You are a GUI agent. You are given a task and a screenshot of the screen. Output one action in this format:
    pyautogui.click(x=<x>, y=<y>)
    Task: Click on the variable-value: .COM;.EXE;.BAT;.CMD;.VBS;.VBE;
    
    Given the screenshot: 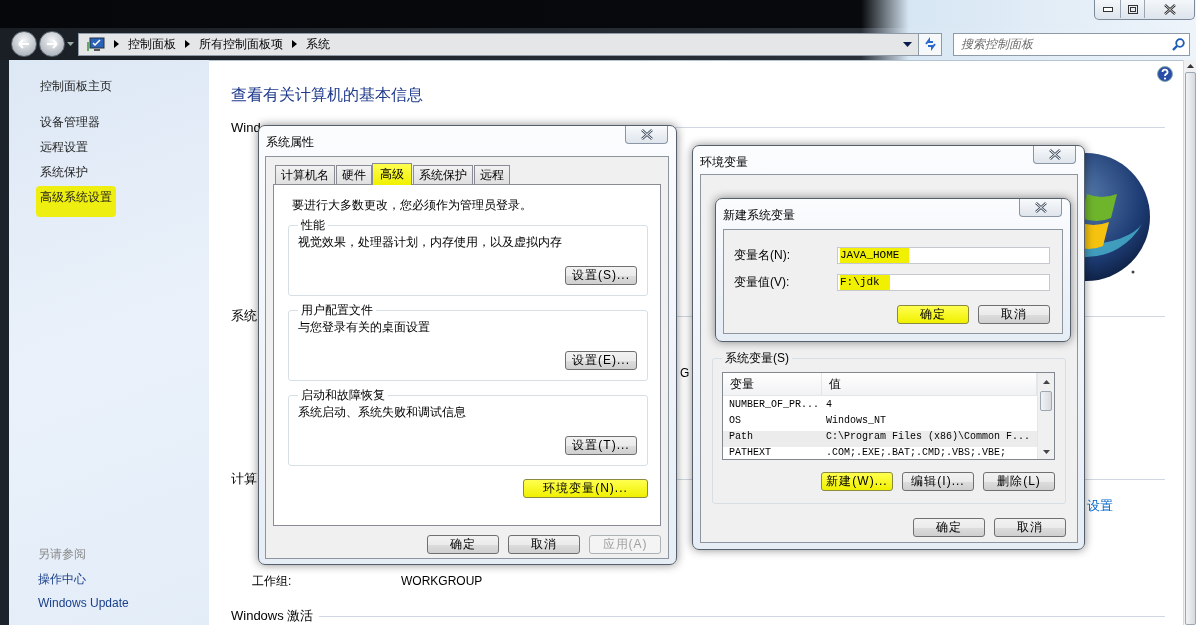 What is the action you would take?
    pyautogui.click(x=916, y=453)
    